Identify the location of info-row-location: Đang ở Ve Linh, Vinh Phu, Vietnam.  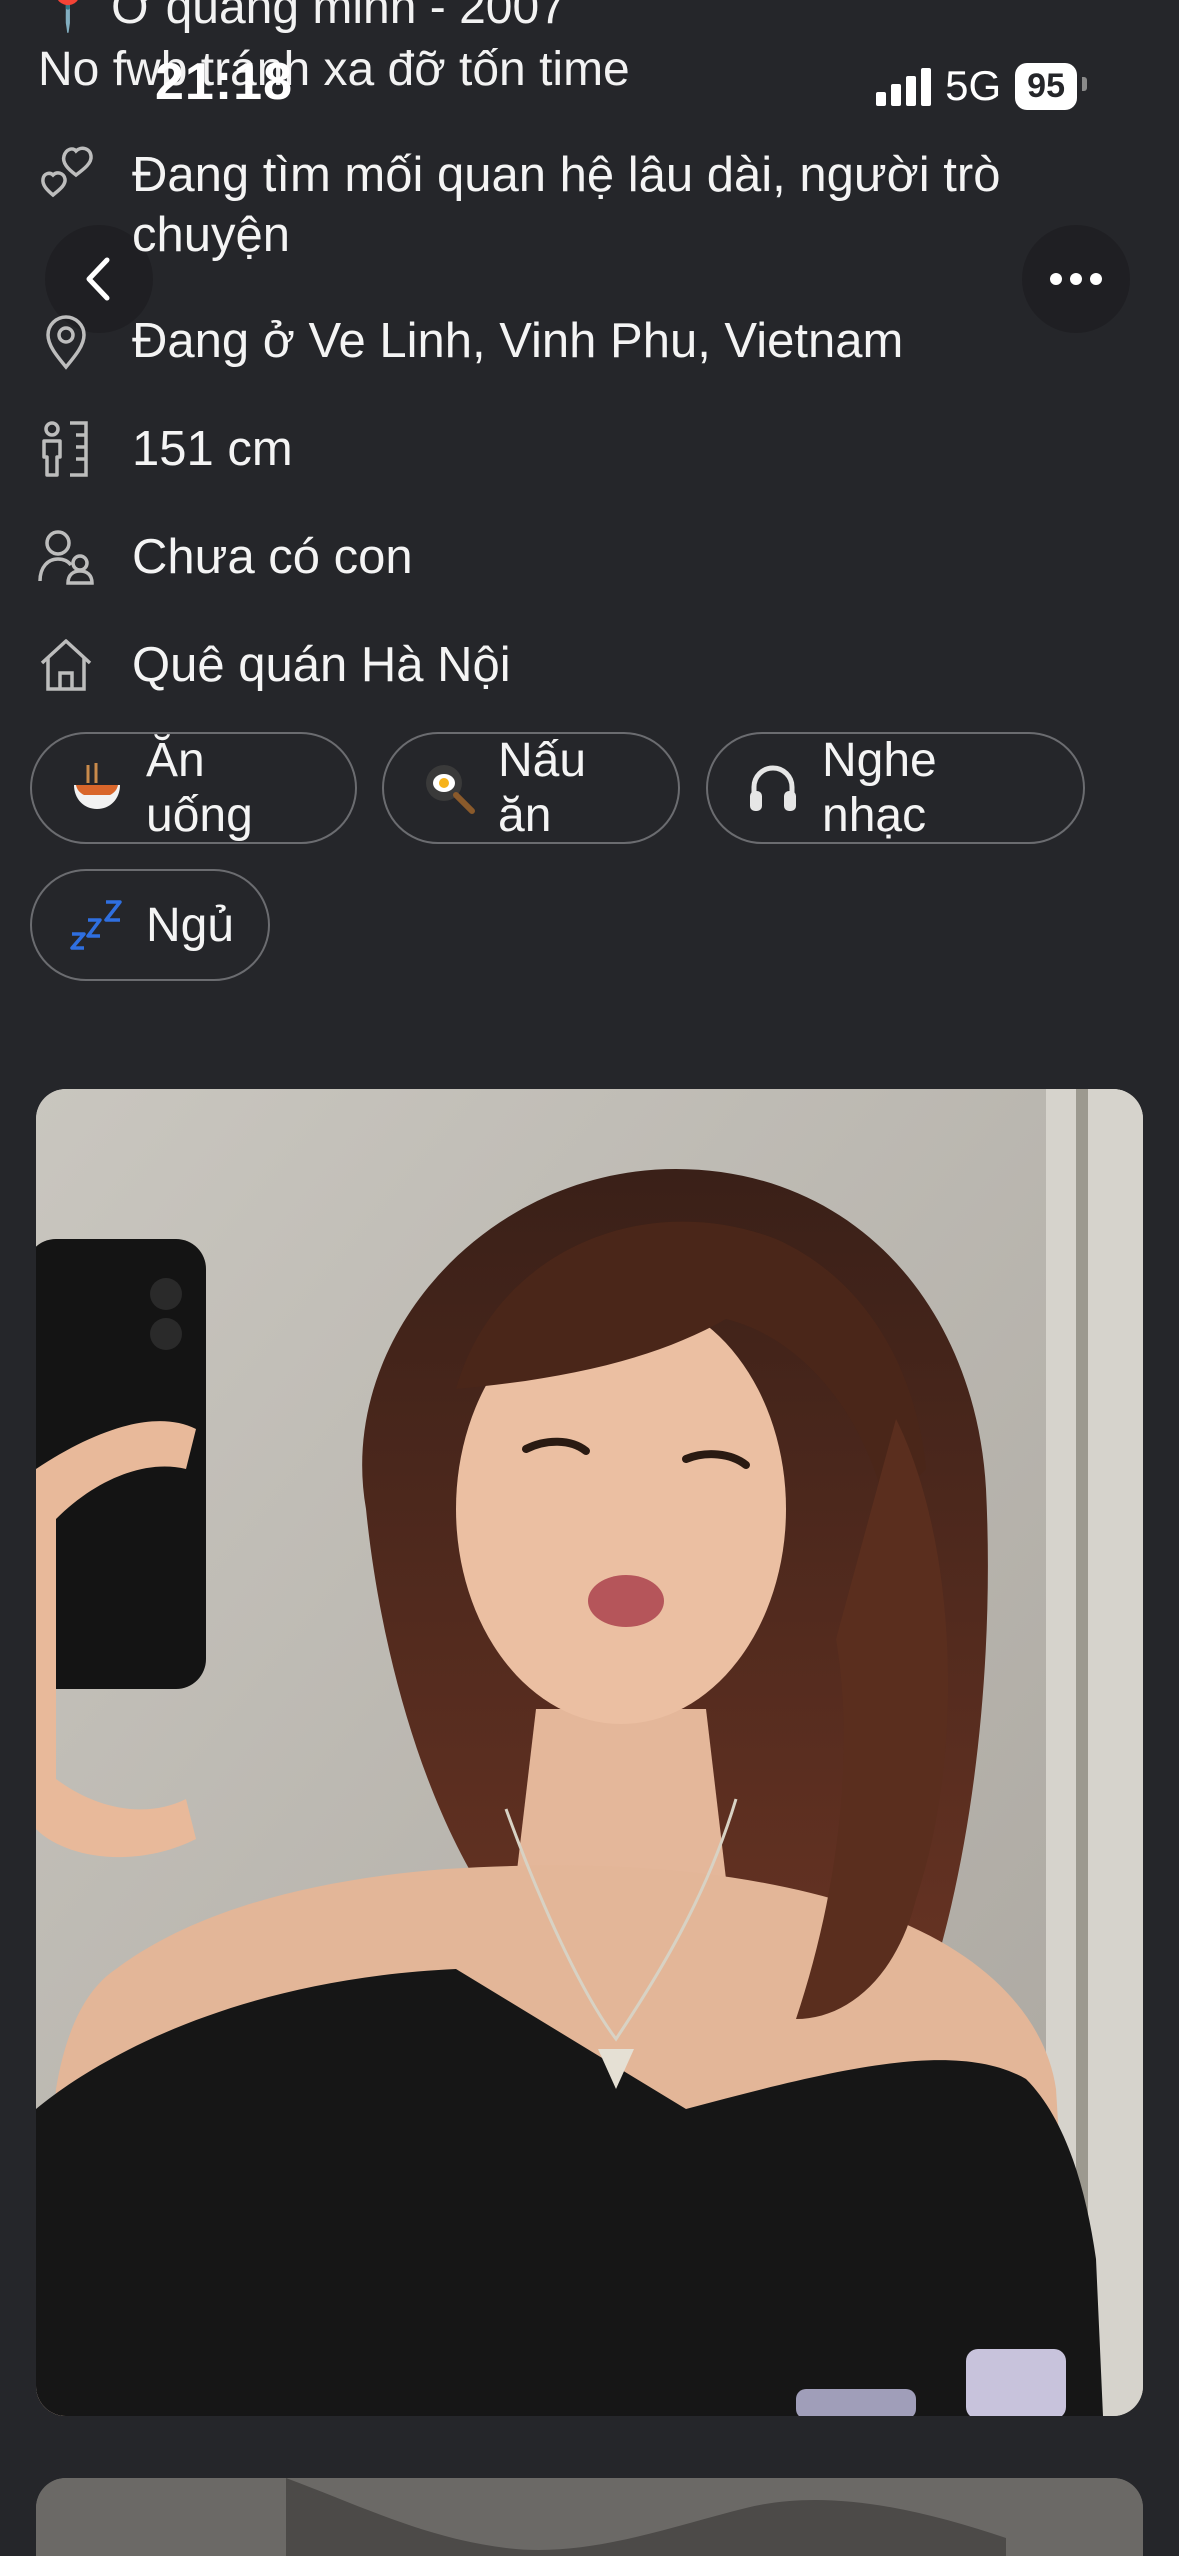
(584, 341).